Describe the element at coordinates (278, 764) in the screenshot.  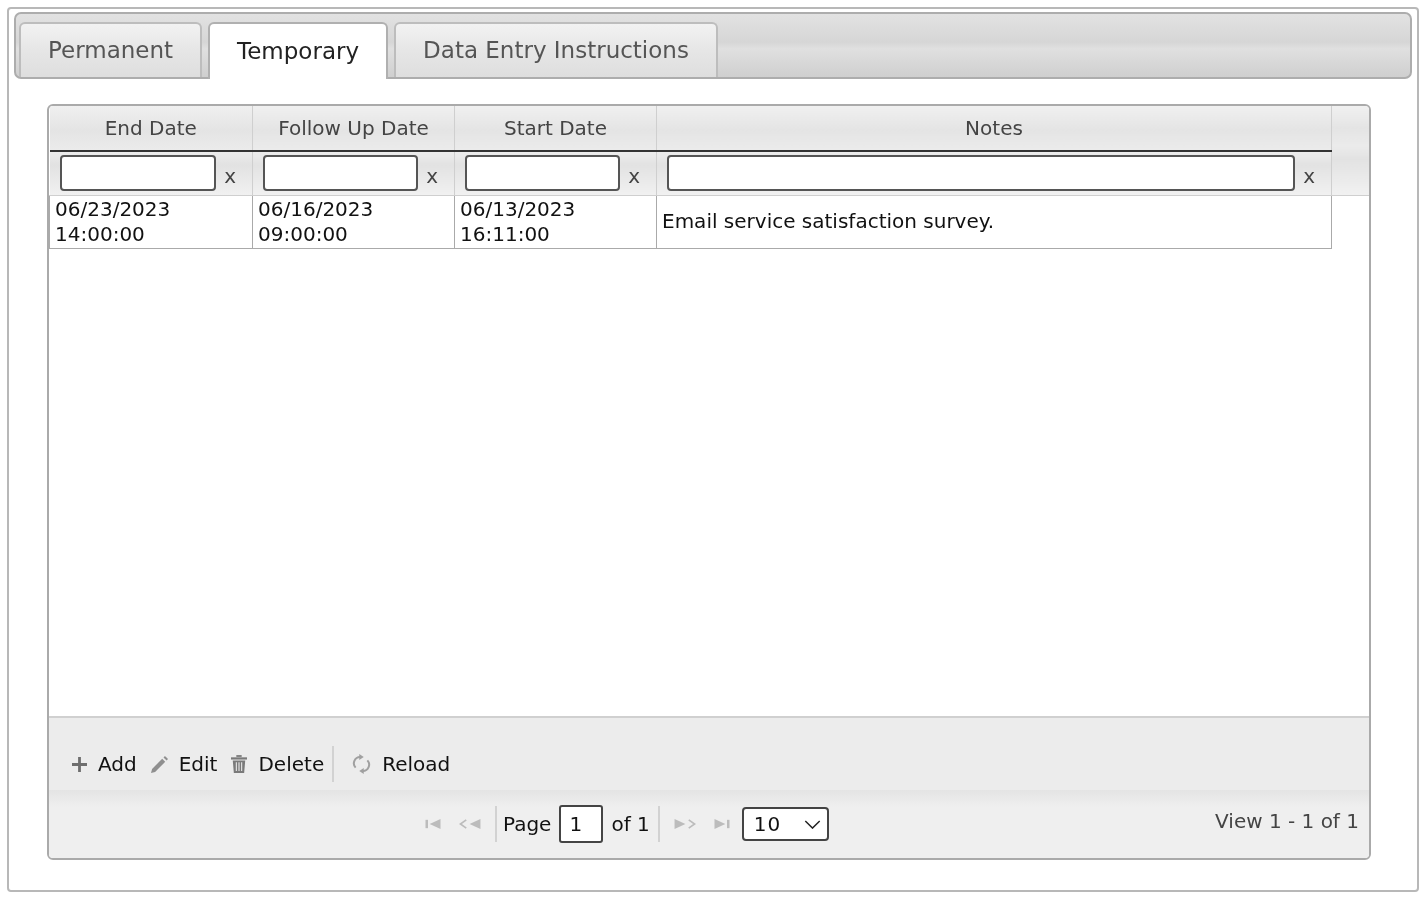
I see `delete-button: Delete` at that location.